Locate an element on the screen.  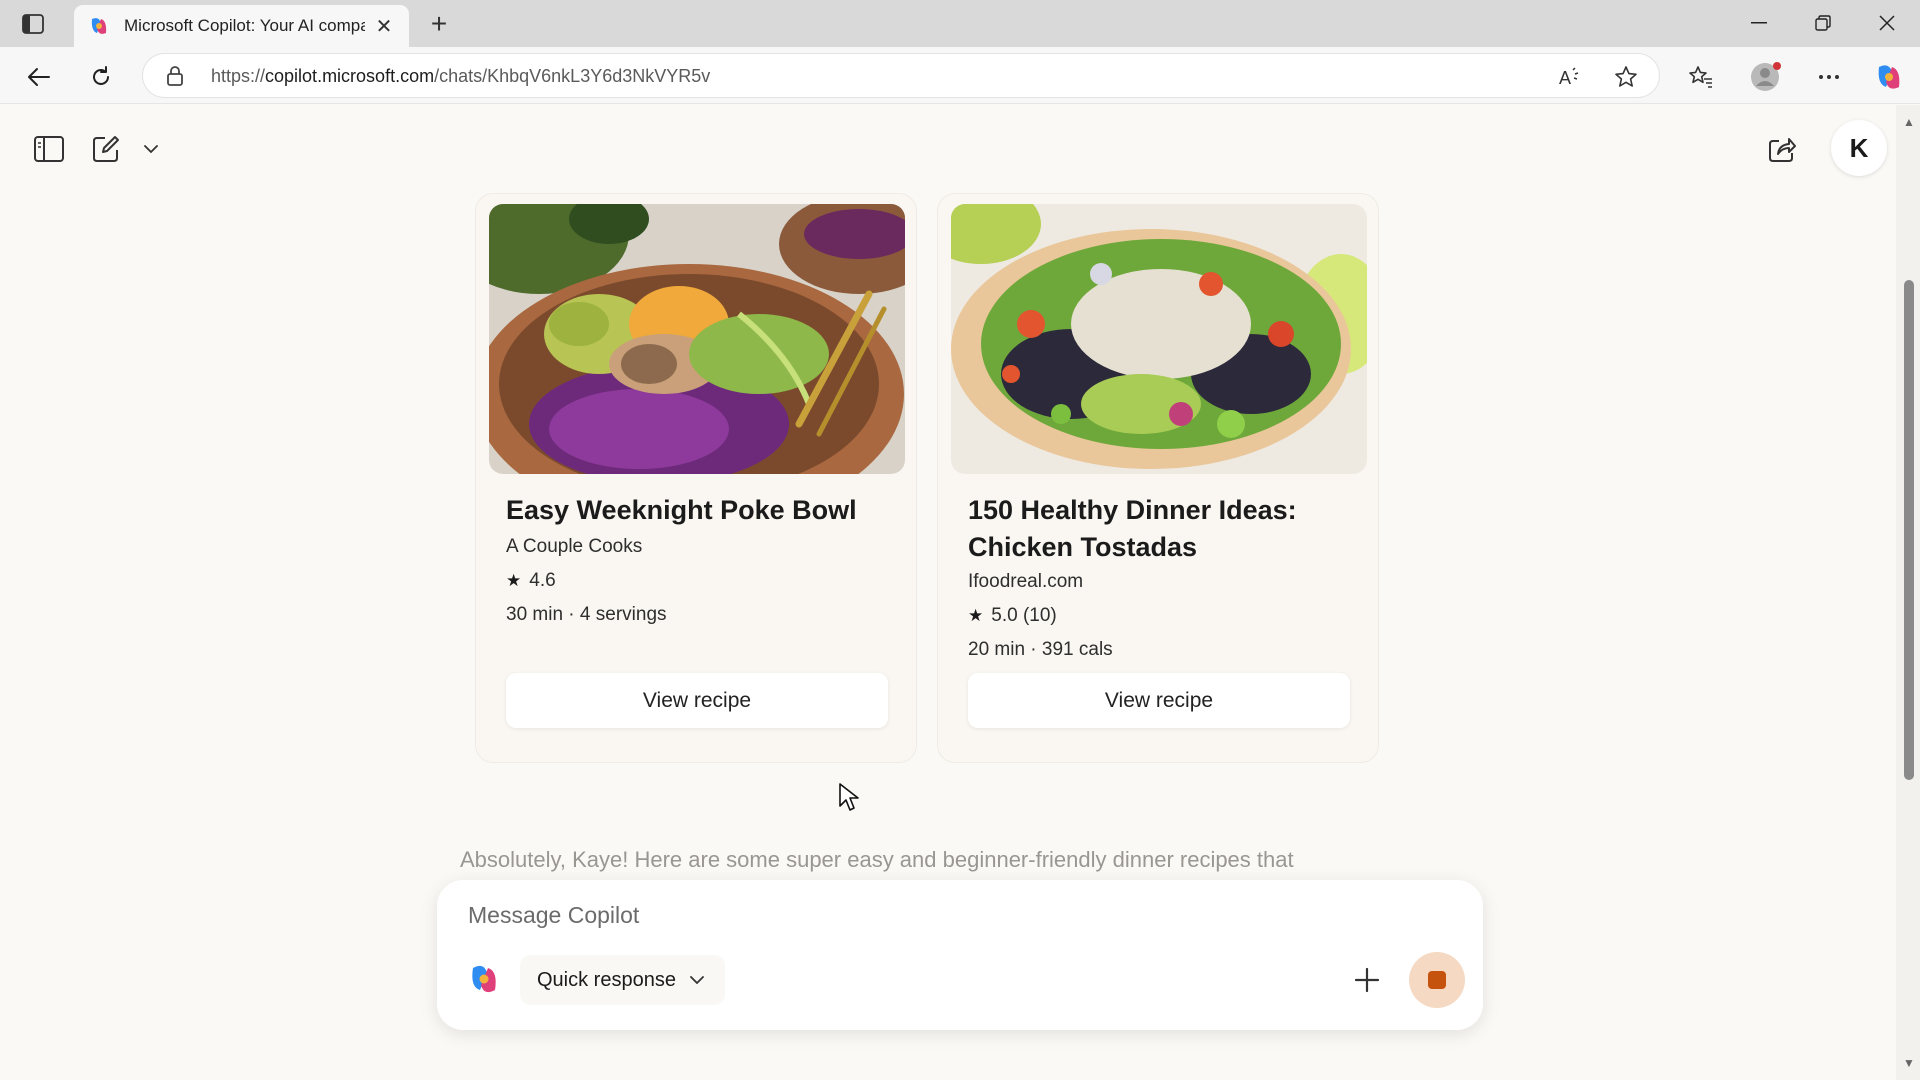
browser-tab: Microsoft Copilot: Your AI compa ✕ is located at coordinates (241, 26).